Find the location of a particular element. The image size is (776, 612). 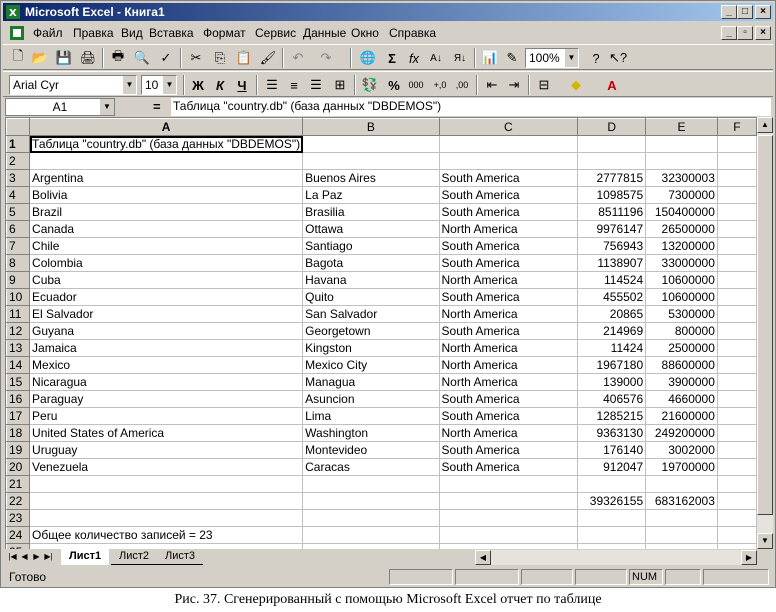

row-header: 18 is located at coordinates (18, 433).